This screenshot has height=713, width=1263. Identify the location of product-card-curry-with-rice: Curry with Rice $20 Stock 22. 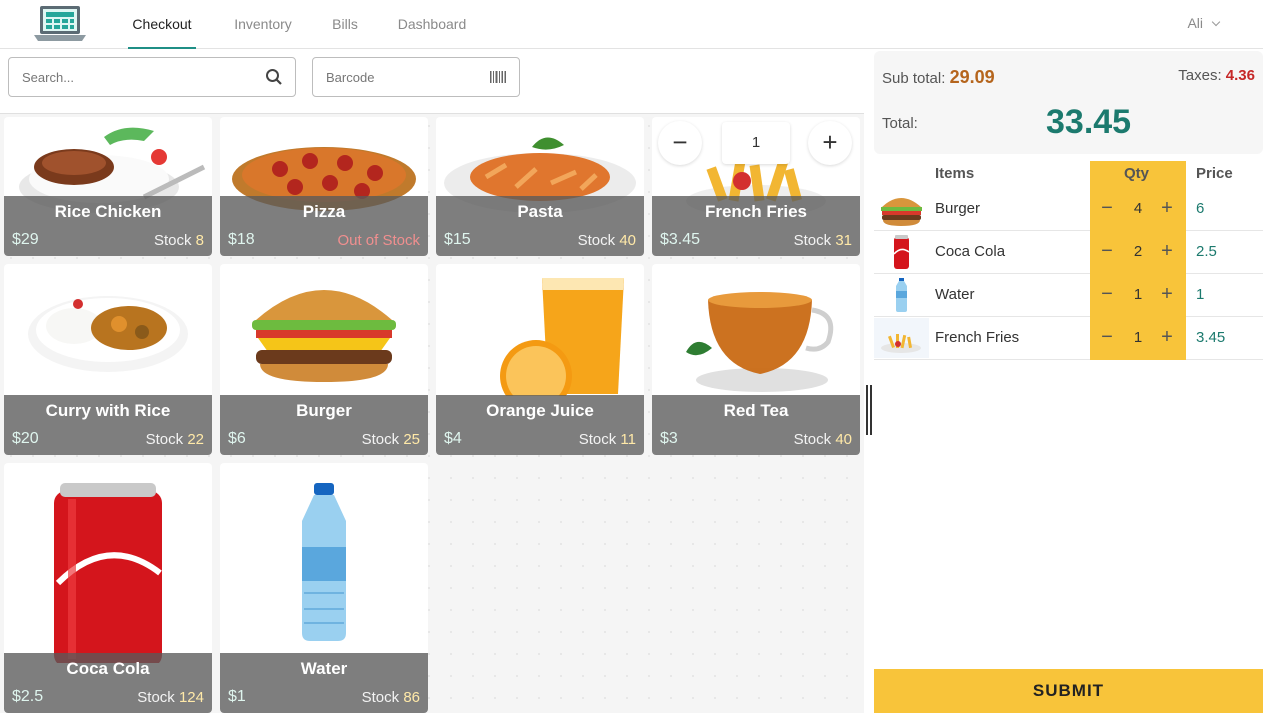
(108, 359).